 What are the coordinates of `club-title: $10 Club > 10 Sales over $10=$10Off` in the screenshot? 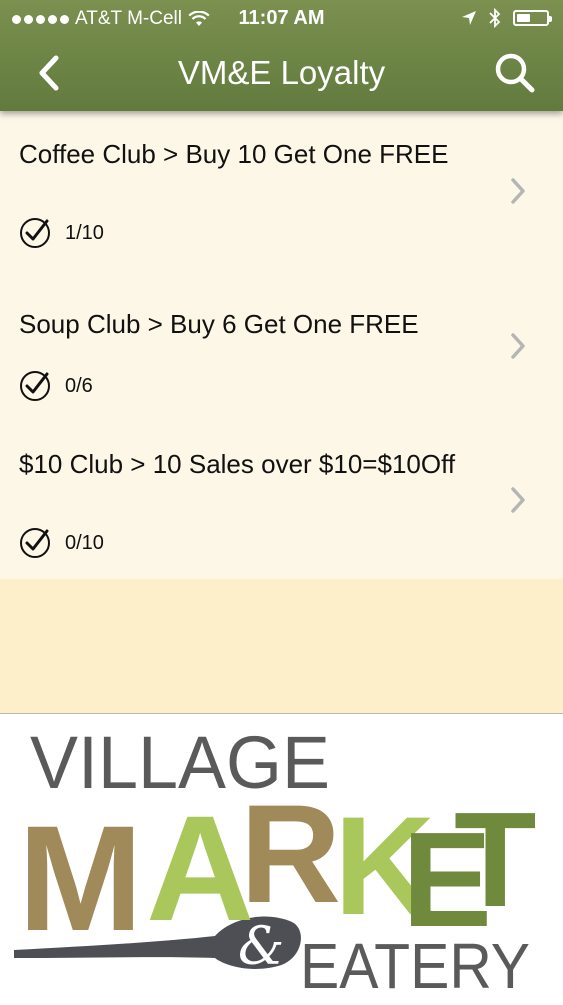 It's located at (237, 464).